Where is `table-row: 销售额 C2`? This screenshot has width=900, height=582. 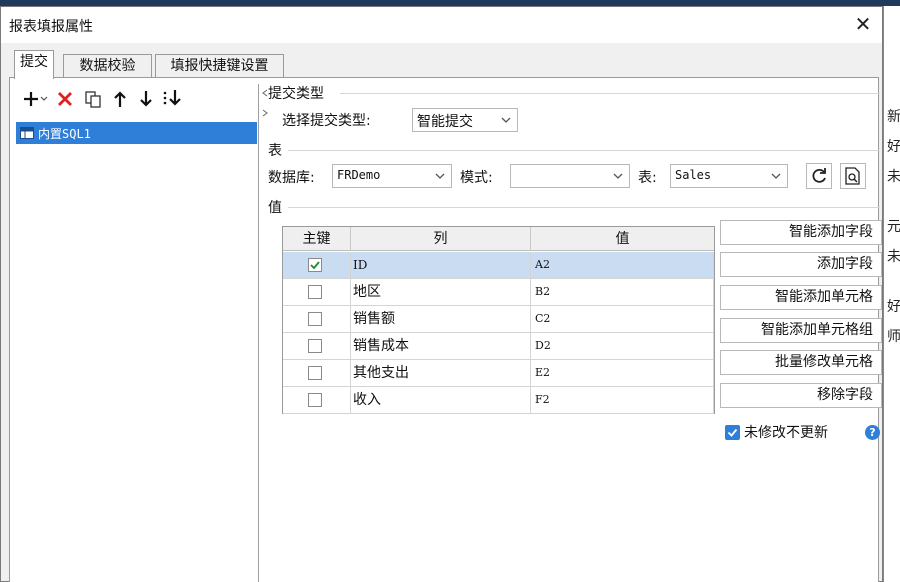 table-row: 销售额 C2 is located at coordinates (498, 319).